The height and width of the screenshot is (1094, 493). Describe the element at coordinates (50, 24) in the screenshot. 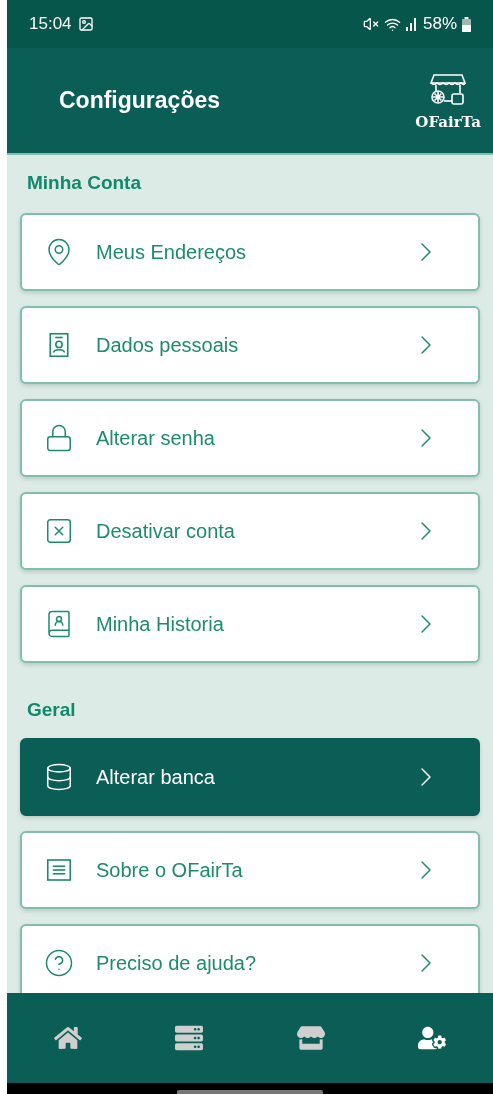

I see `status-time: 15:04` at that location.